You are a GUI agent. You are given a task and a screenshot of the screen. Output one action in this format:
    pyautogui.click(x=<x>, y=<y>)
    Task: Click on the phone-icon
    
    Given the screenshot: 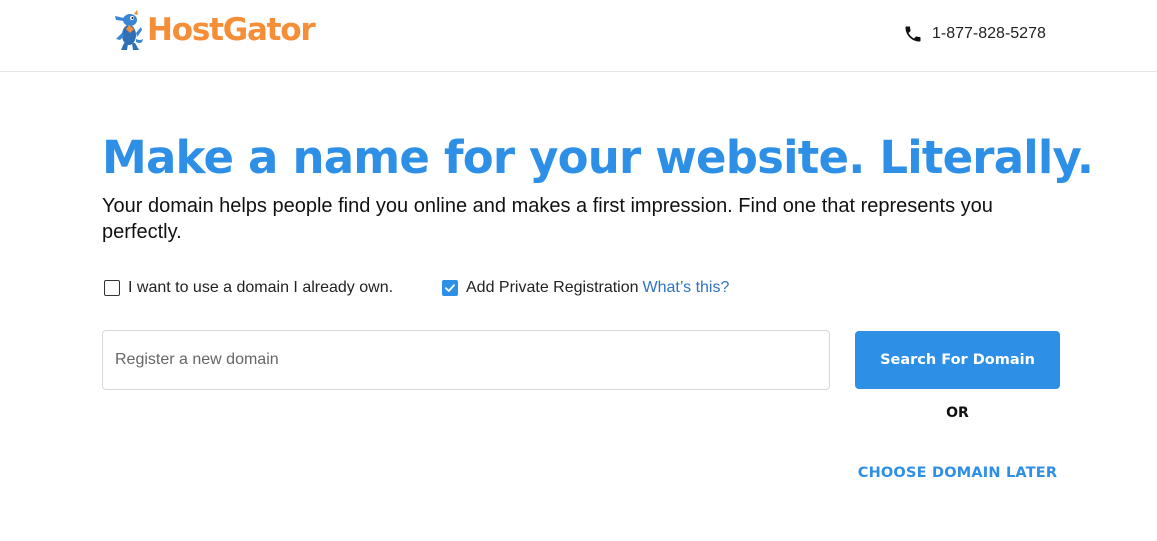 What is the action you would take?
    pyautogui.click(x=913, y=34)
    